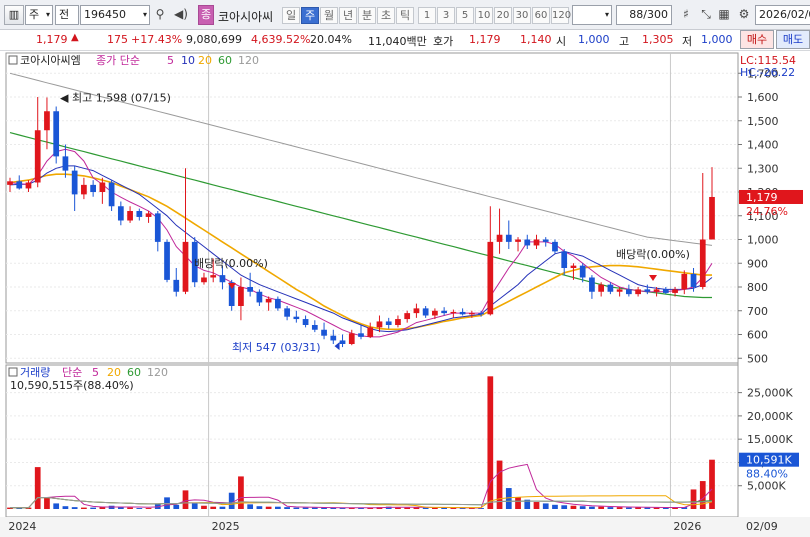 This screenshot has width=810, height=537. I want to click on speaker-icon: ◀), so click(181, 15).